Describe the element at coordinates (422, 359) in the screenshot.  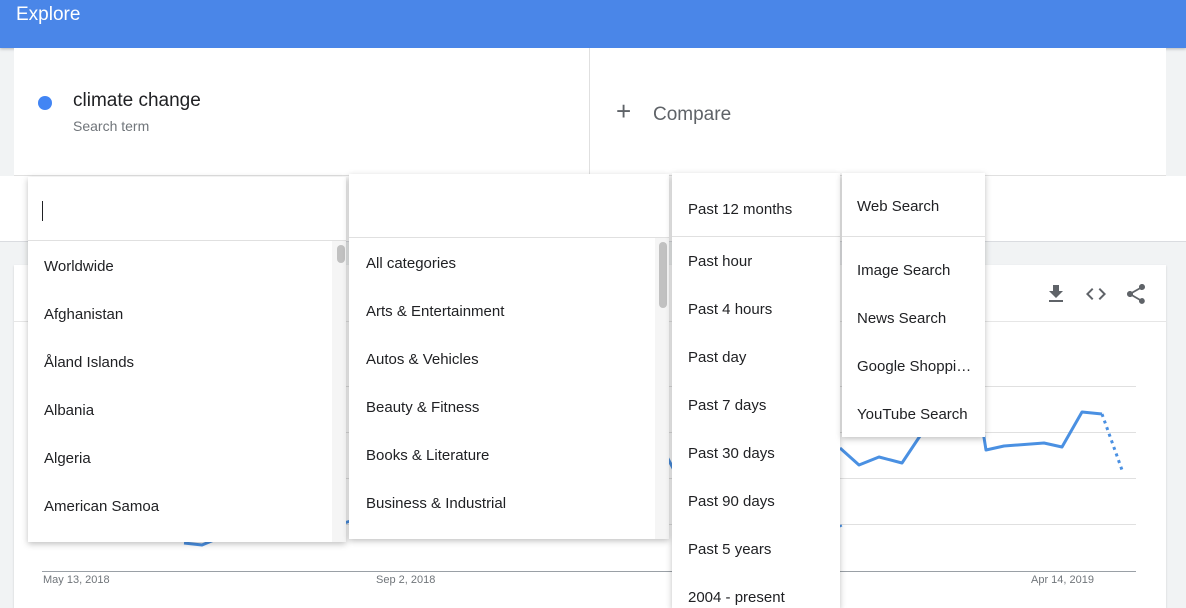
I see `category-option: Autos & Vehicles` at that location.